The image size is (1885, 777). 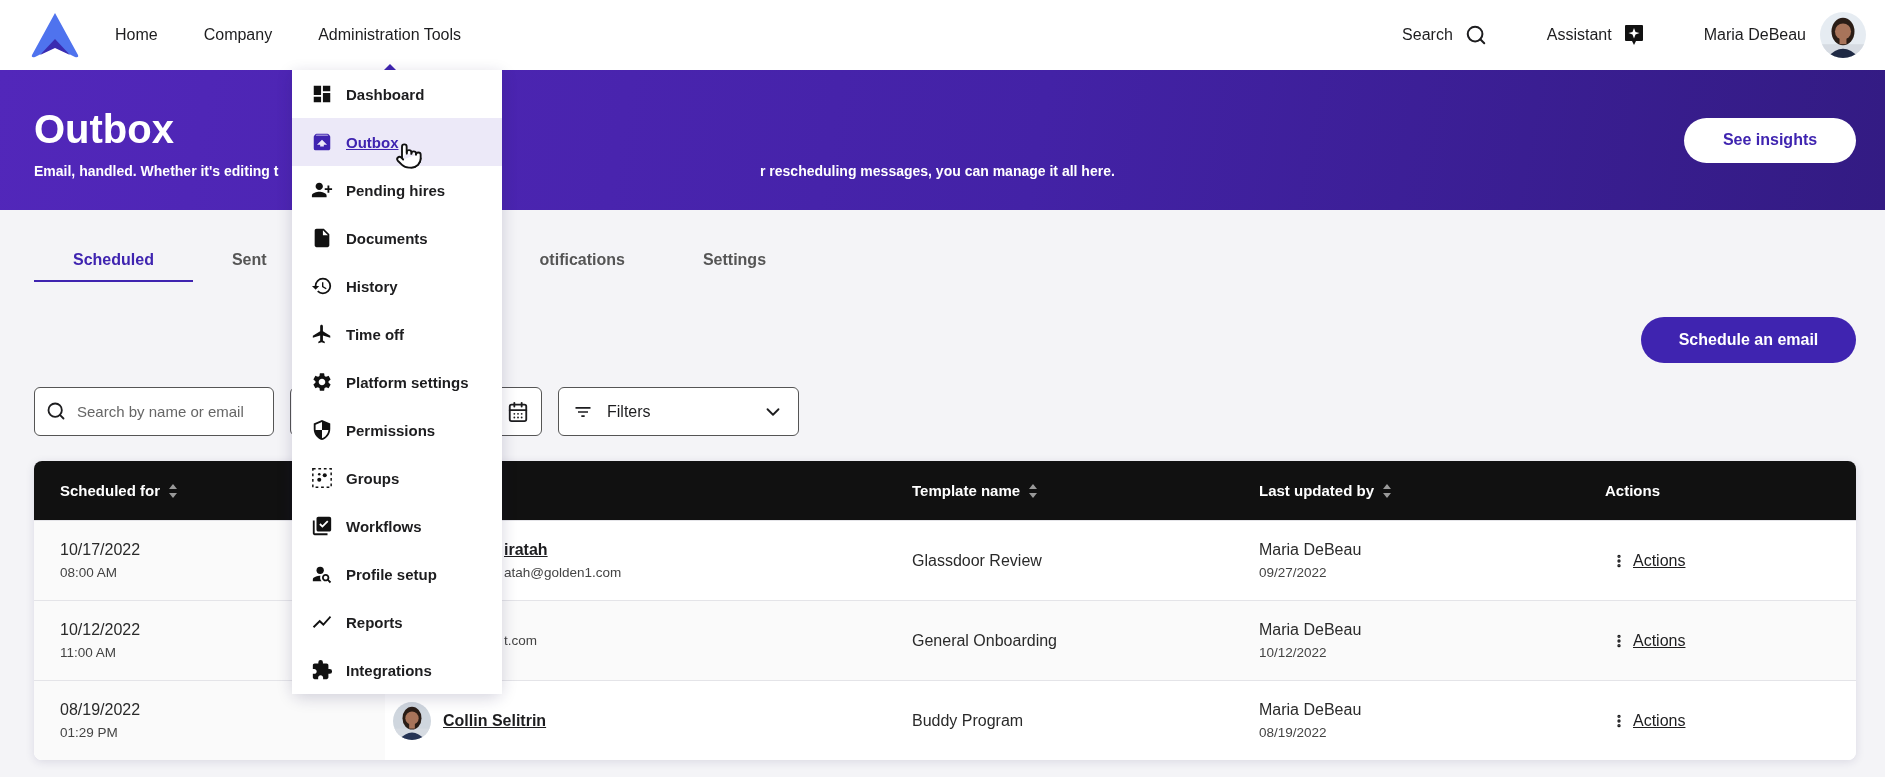 What do you see at coordinates (495, 720) in the screenshot?
I see `recipient-name: Collin Selitrin` at bounding box center [495, 720].